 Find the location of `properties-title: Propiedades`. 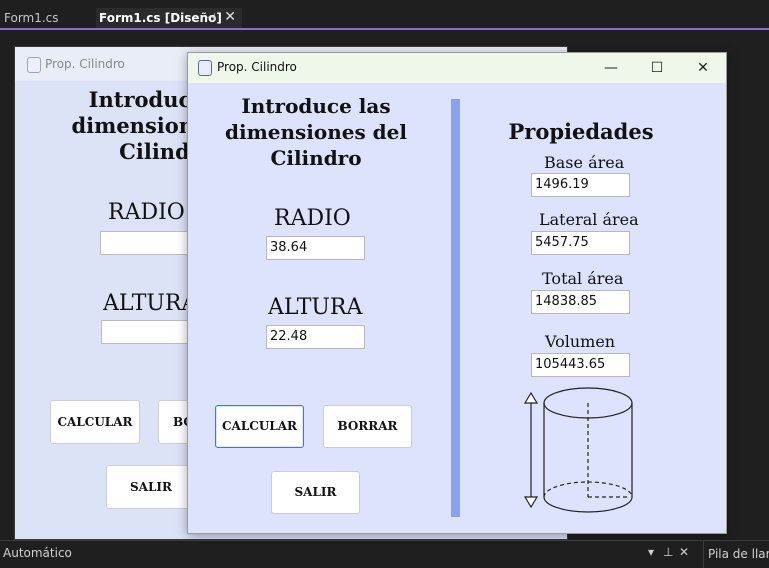

properties-title: Propiedades is located at coordinates (581, 131).